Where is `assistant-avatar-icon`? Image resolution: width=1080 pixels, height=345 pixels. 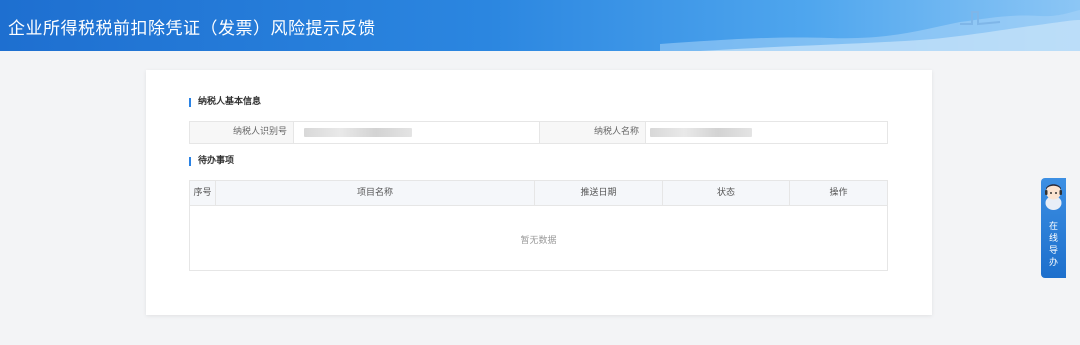 assistant-avatar-icon is located at coordinates (1053, 197).